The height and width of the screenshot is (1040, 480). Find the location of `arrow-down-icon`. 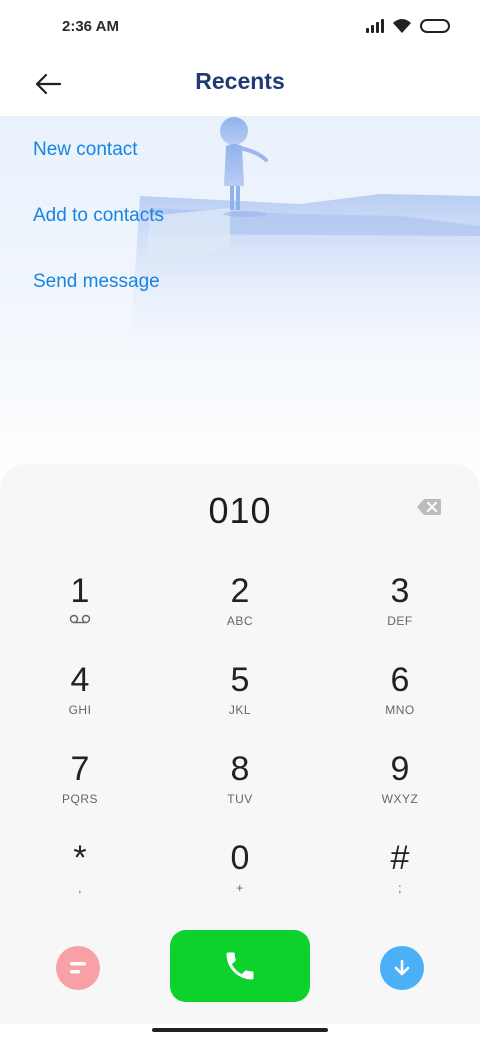

arrow-down-icon is located at coordinates (402, 967).